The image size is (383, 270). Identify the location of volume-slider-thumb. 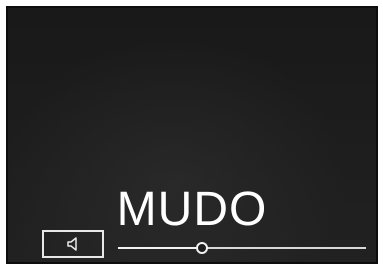
(202, 248).